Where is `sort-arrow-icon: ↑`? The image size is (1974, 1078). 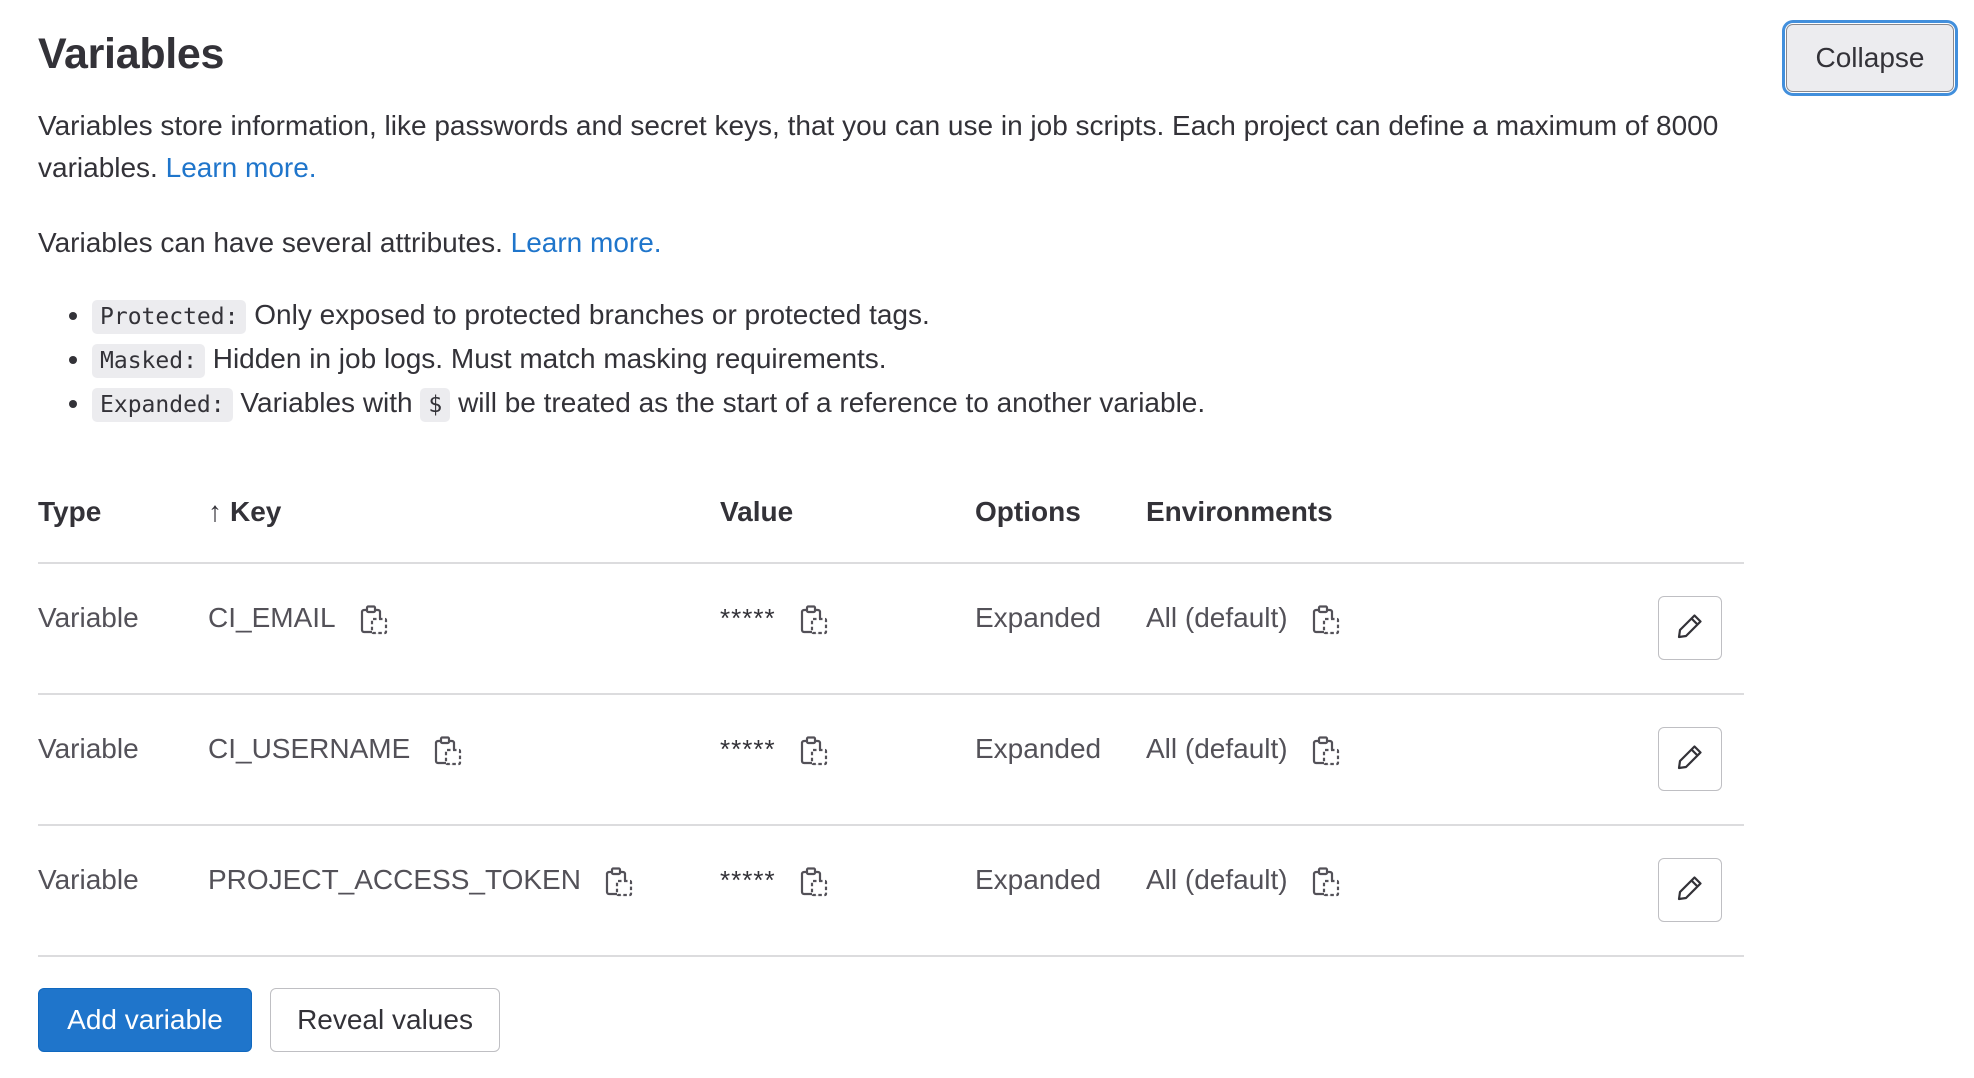
sort-arrow-icon: ↑ is located at coordinates (215, 511).